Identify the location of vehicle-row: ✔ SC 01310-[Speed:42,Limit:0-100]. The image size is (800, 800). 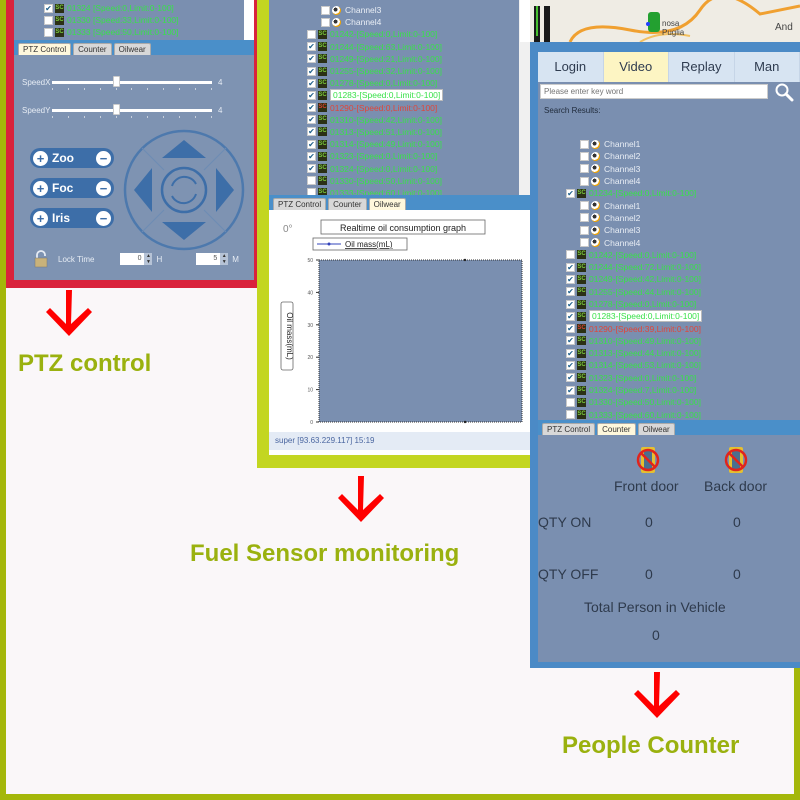
(413, 120).